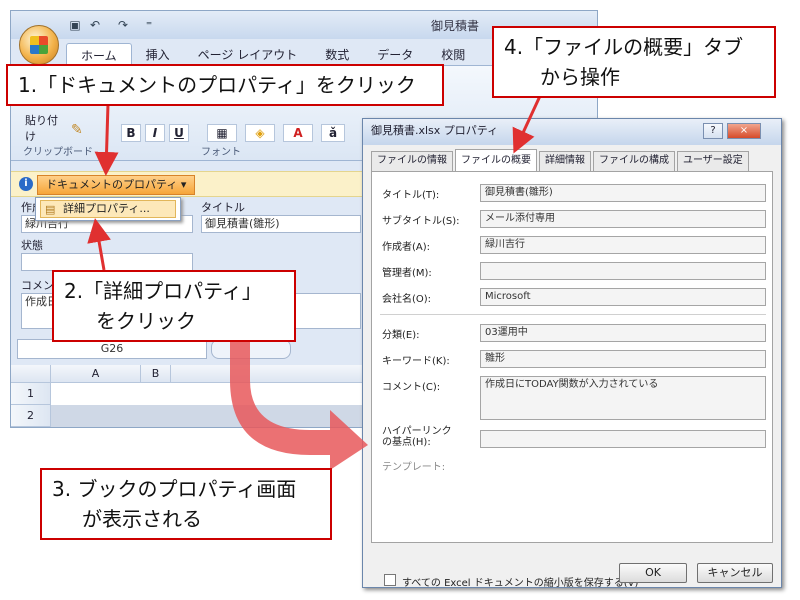 The image size is (800, 600). What do you see at coordinates (225, 85) in the screenshot?
I see `callout-step-1: 1.「ドキュメントのプロパティ」をクリック` at bounding box center [225, 85].